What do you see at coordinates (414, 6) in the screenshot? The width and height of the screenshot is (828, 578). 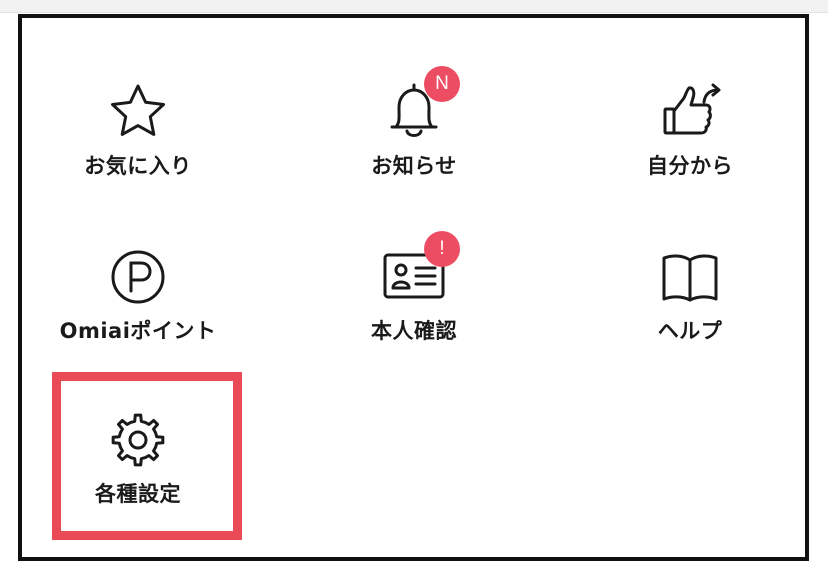 I see `top-strip` at bounding box center [414, 6].